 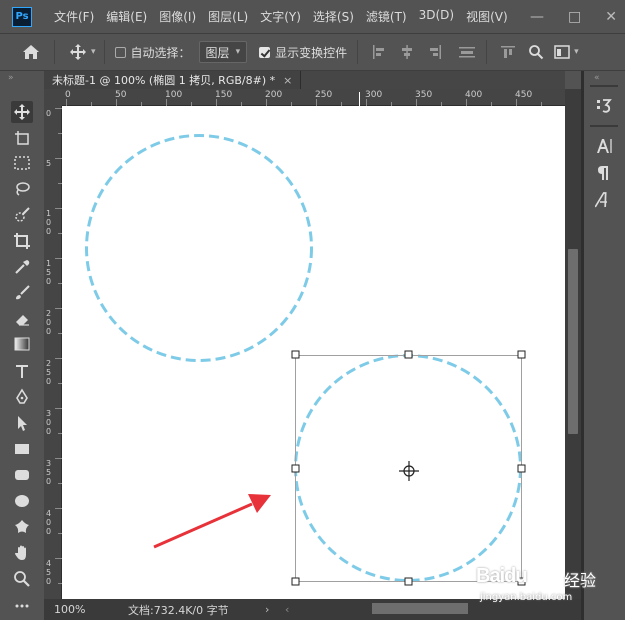 What do you see at coordinates (49, 163) in the screenshot?
I see `ruler-label: 5` at bounding box center [49, 163].